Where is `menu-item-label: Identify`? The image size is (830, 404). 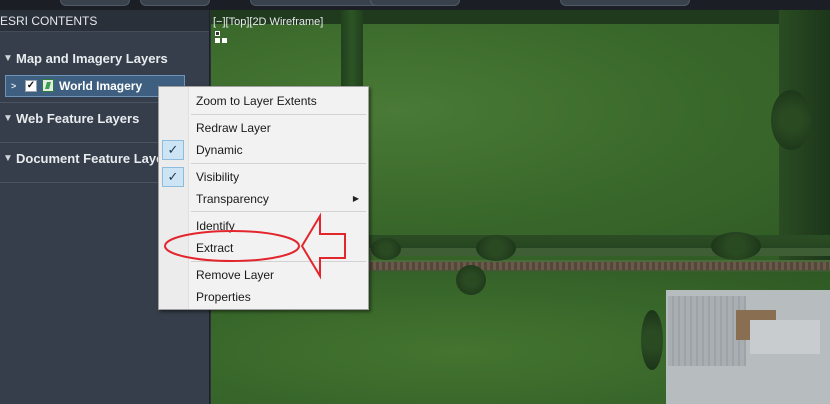 menu-item-label: Identify is located at coordinates (215, 226).